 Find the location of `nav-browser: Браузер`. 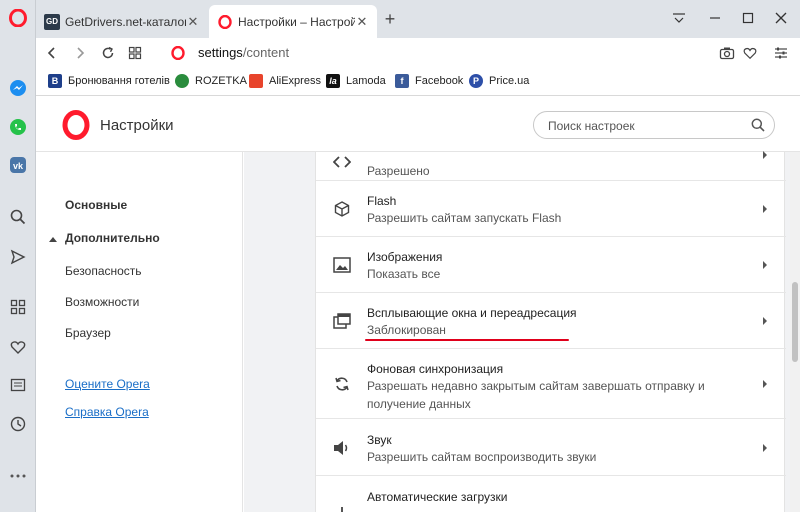

nav-browser: Браузер is located at coordinates (88, 333).